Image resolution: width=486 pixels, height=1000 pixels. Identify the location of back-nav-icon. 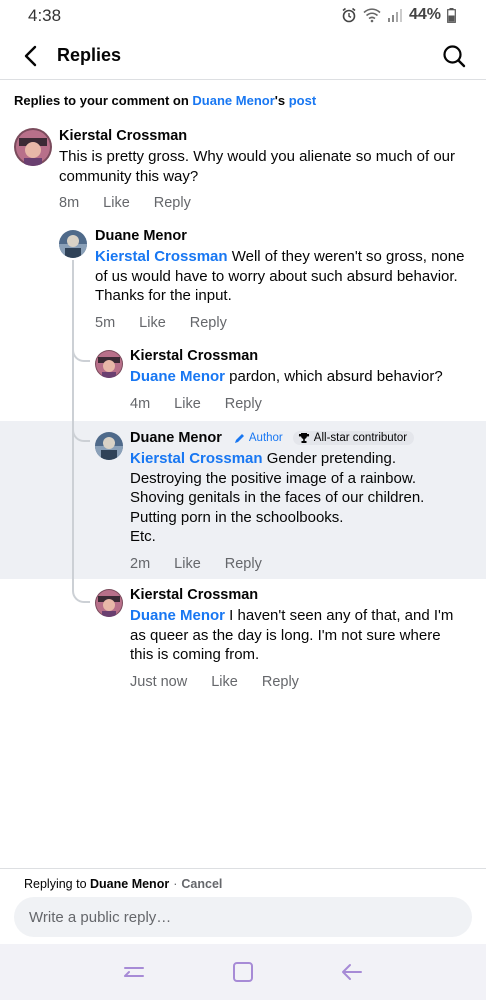
(351, 972).